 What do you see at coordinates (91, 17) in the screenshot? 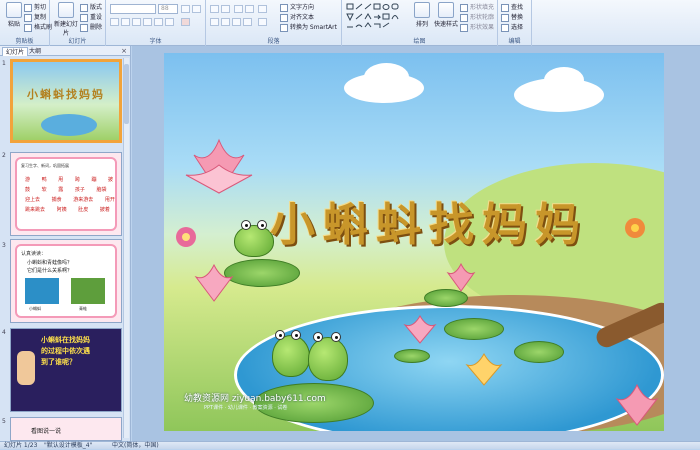
I see `reset-button: 重设` at bounding box center [91, 17].